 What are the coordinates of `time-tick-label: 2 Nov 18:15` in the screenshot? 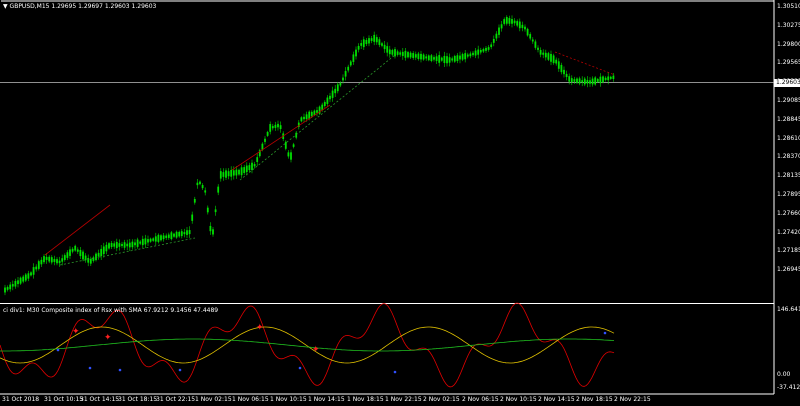 It's located at (594, 399).